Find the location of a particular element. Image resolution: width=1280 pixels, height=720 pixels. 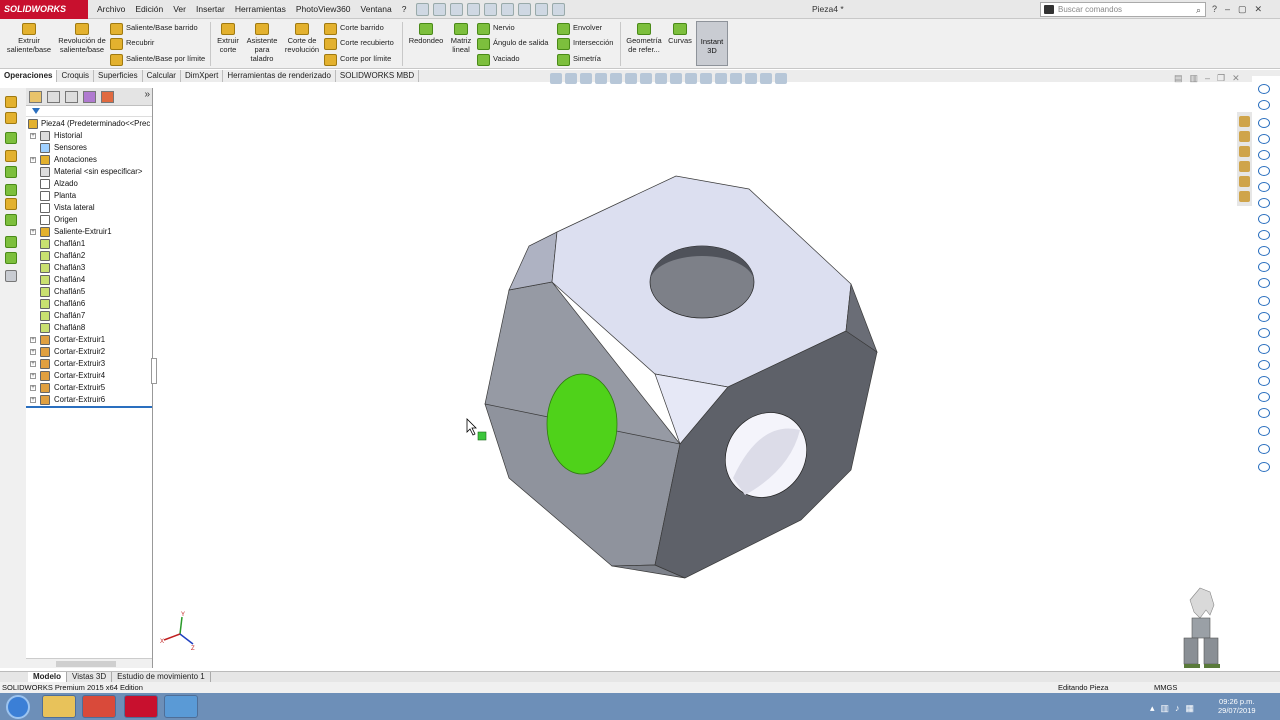

tree-item-chamfer: Chaflán4 is located at coordinates (89, 280).